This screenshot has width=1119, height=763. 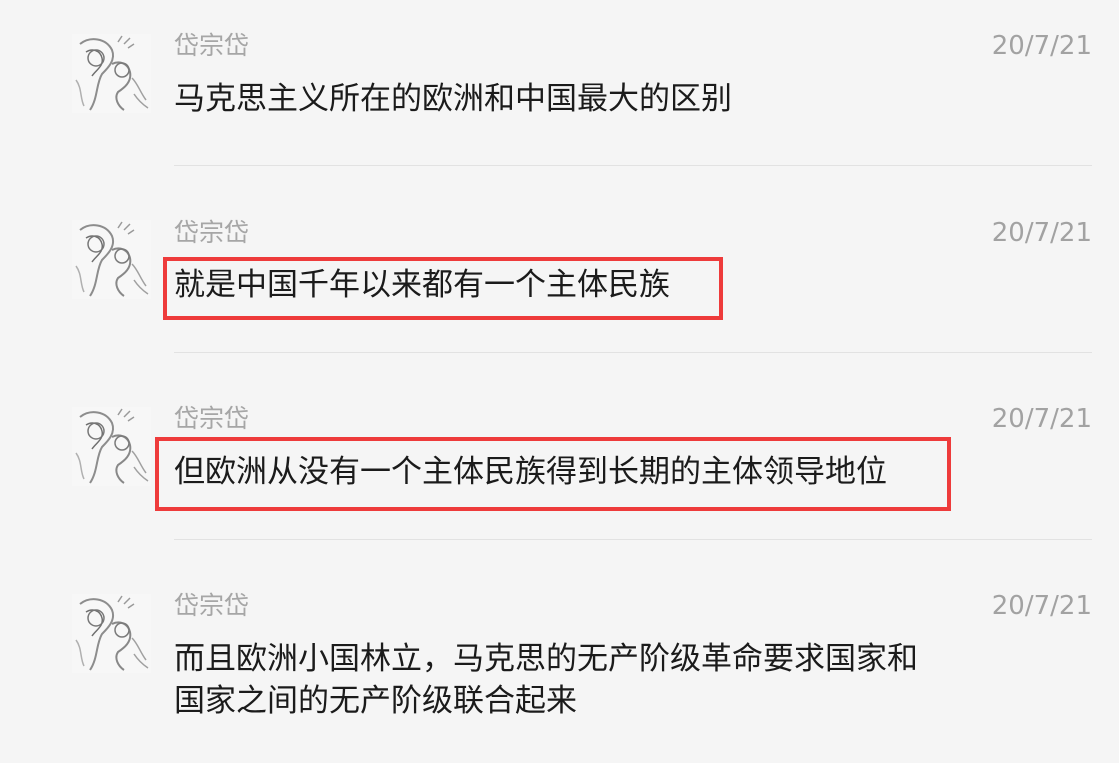 What do you see at coordinates (453, 99) in the screenshot?
I see `message-text: 马克思主义所在的欧洲和中国最大的区别` at bounding box center [453, 99].